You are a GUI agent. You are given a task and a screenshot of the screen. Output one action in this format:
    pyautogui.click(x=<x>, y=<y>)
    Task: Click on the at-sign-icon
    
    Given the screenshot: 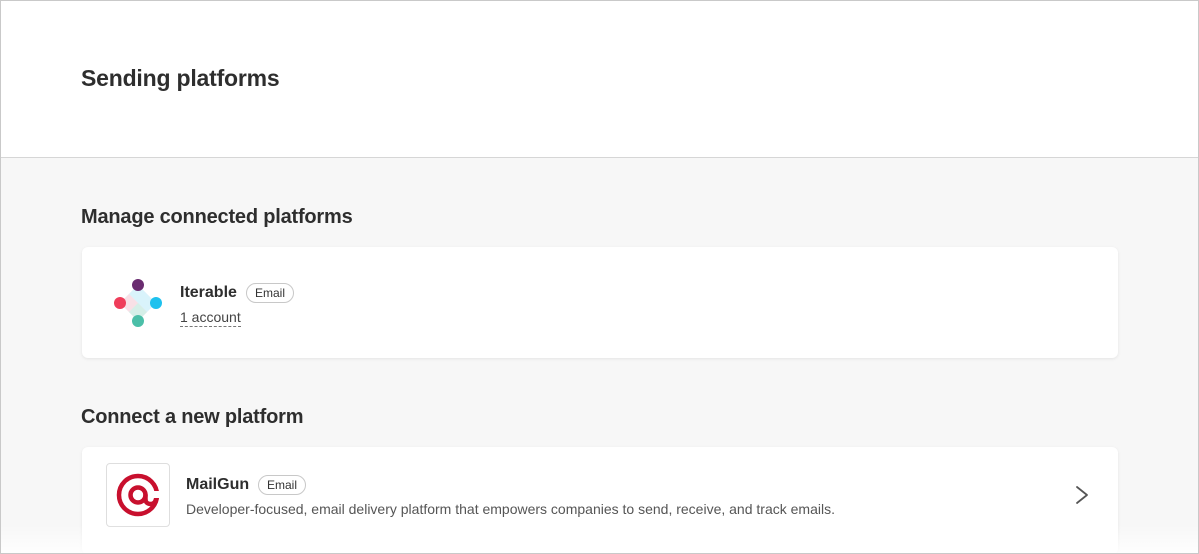 What is the action you would take?
    pyautogui.click(x=138, y=495)
    